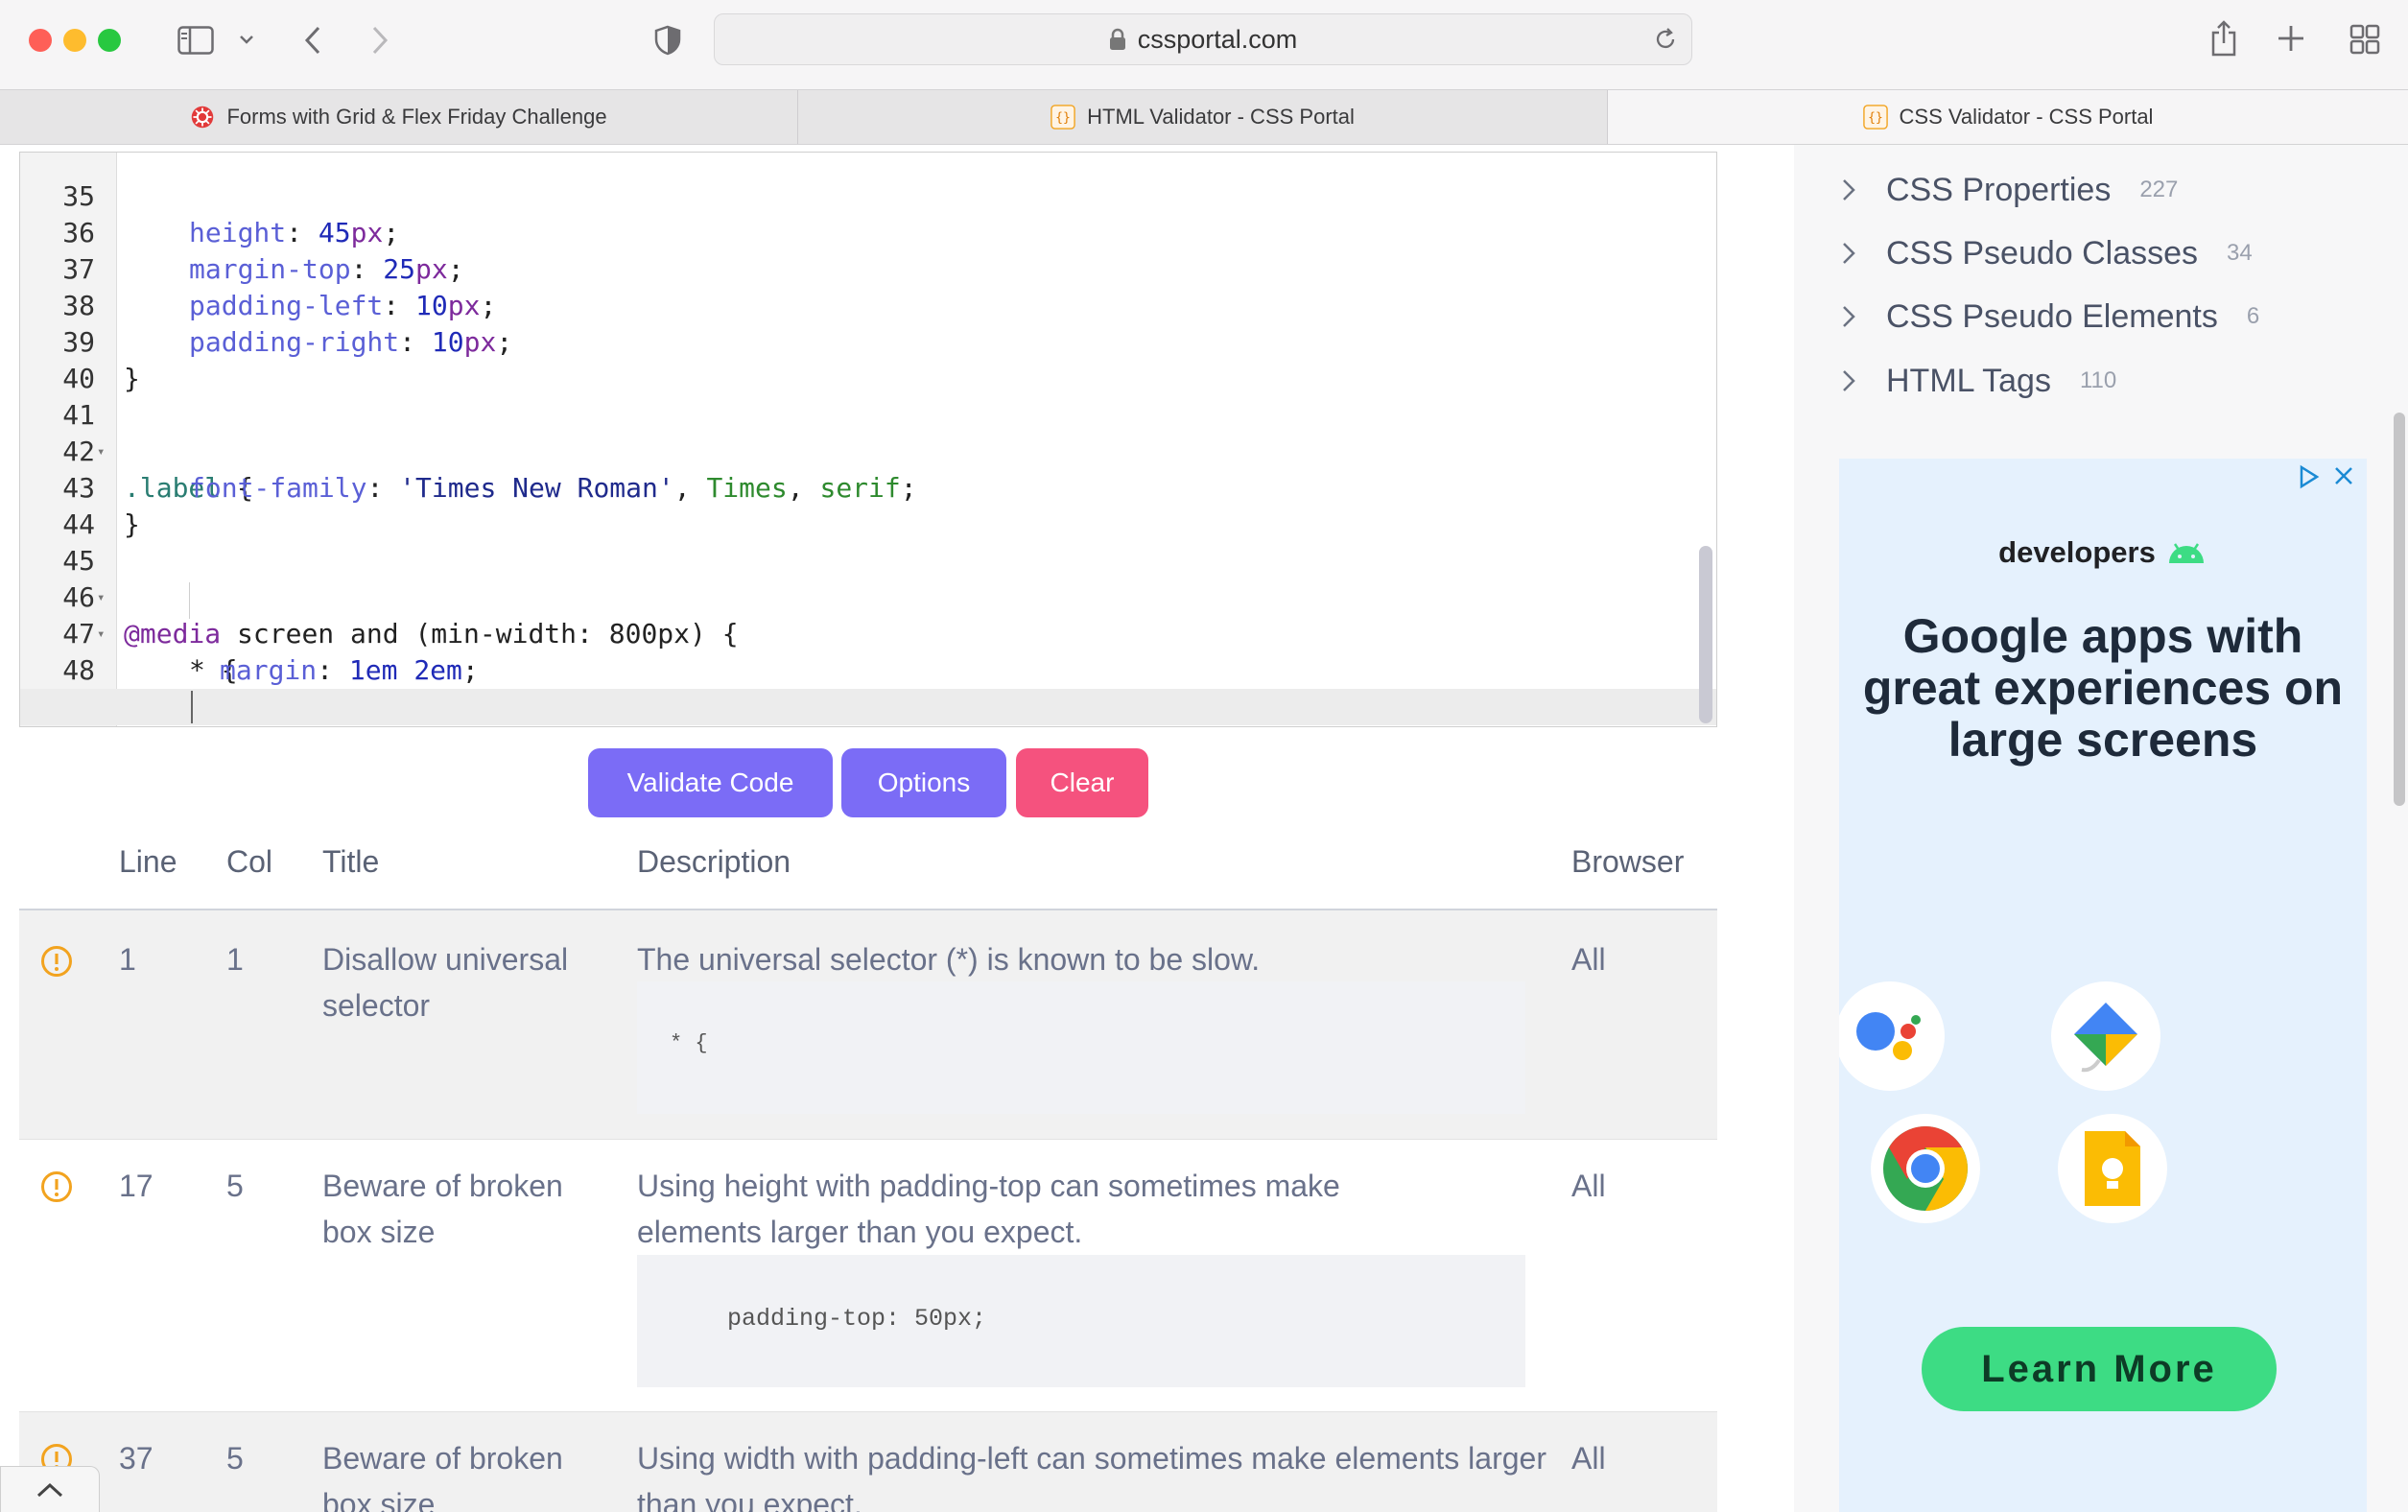 The image size is (2408, 1512). Describe the element at coordinates (868, 268) in the screenshot. I see `code-line: 37 padding-left: 10px;` at that location.